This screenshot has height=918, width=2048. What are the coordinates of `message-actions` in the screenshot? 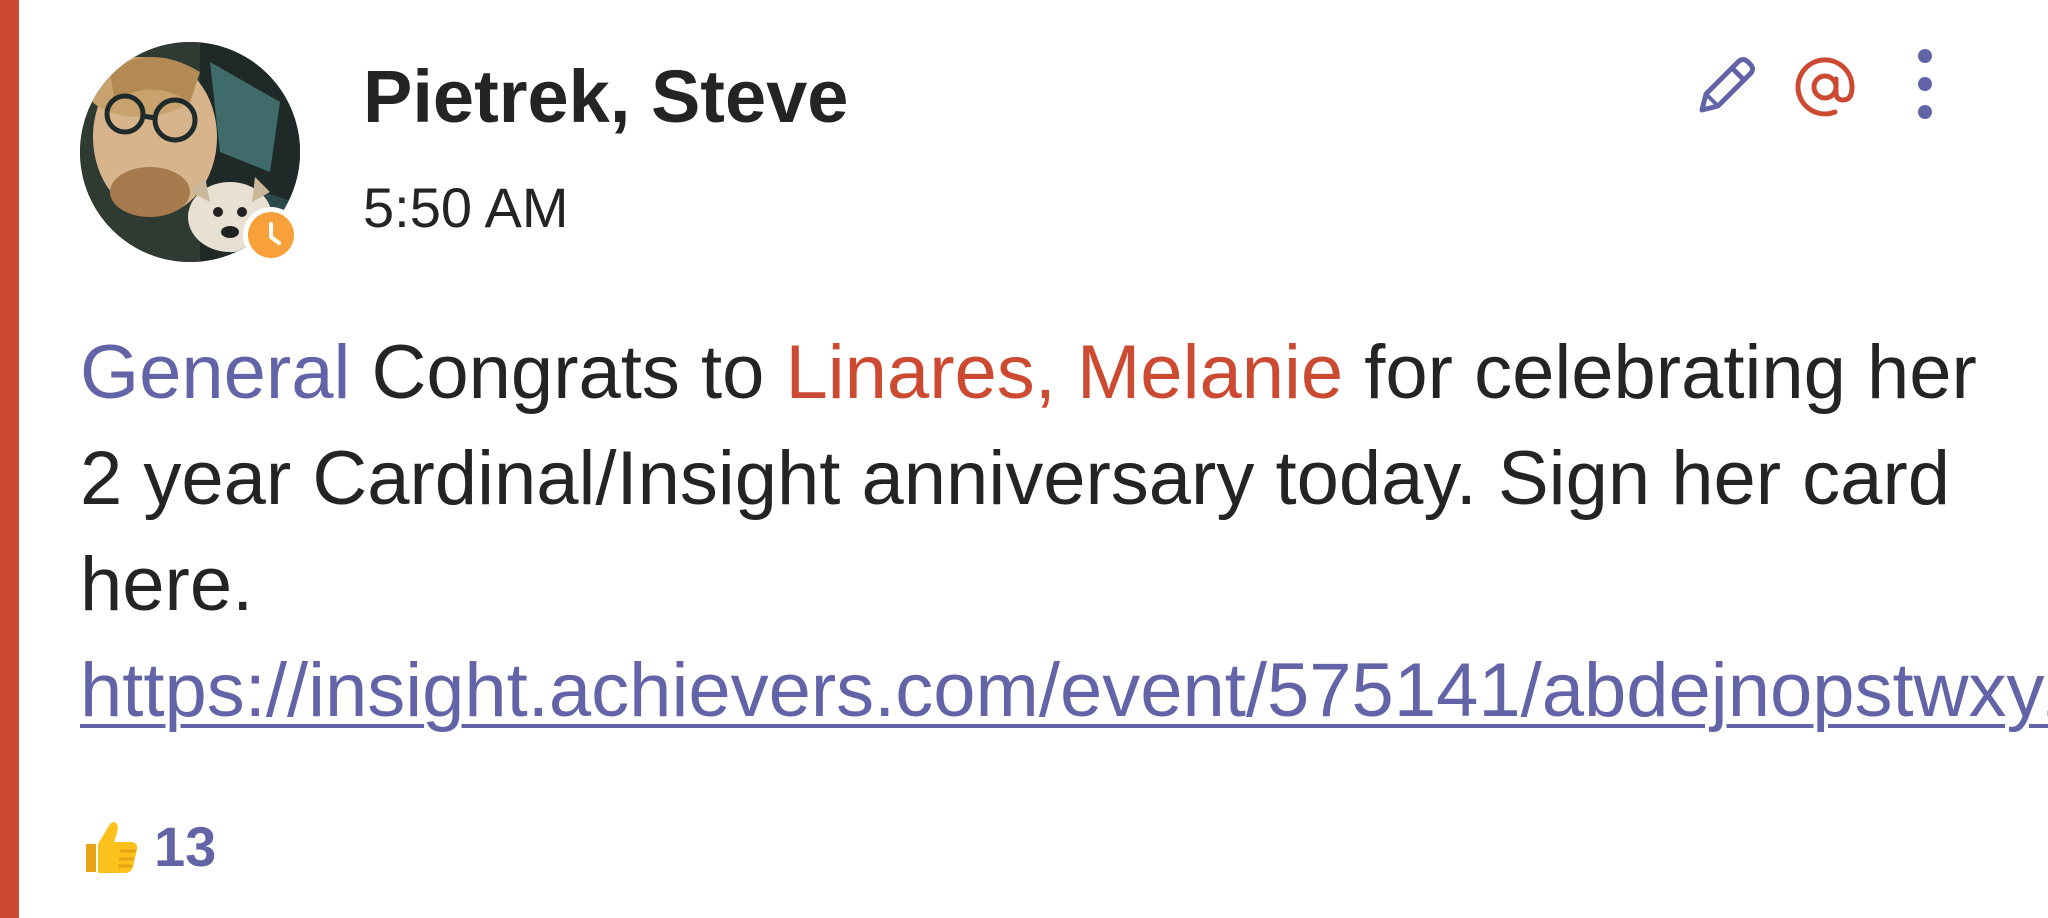 It's located at (1825, 87).